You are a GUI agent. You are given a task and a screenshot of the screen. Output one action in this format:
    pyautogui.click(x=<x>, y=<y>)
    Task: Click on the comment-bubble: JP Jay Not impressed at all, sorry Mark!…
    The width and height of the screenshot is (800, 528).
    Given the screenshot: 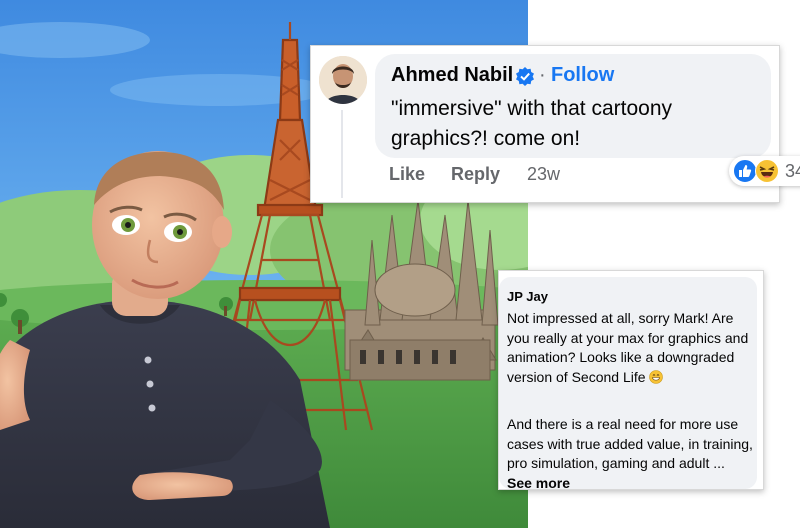 What is the action you would take?
    pyautogui.click(x=628, y=383)
    